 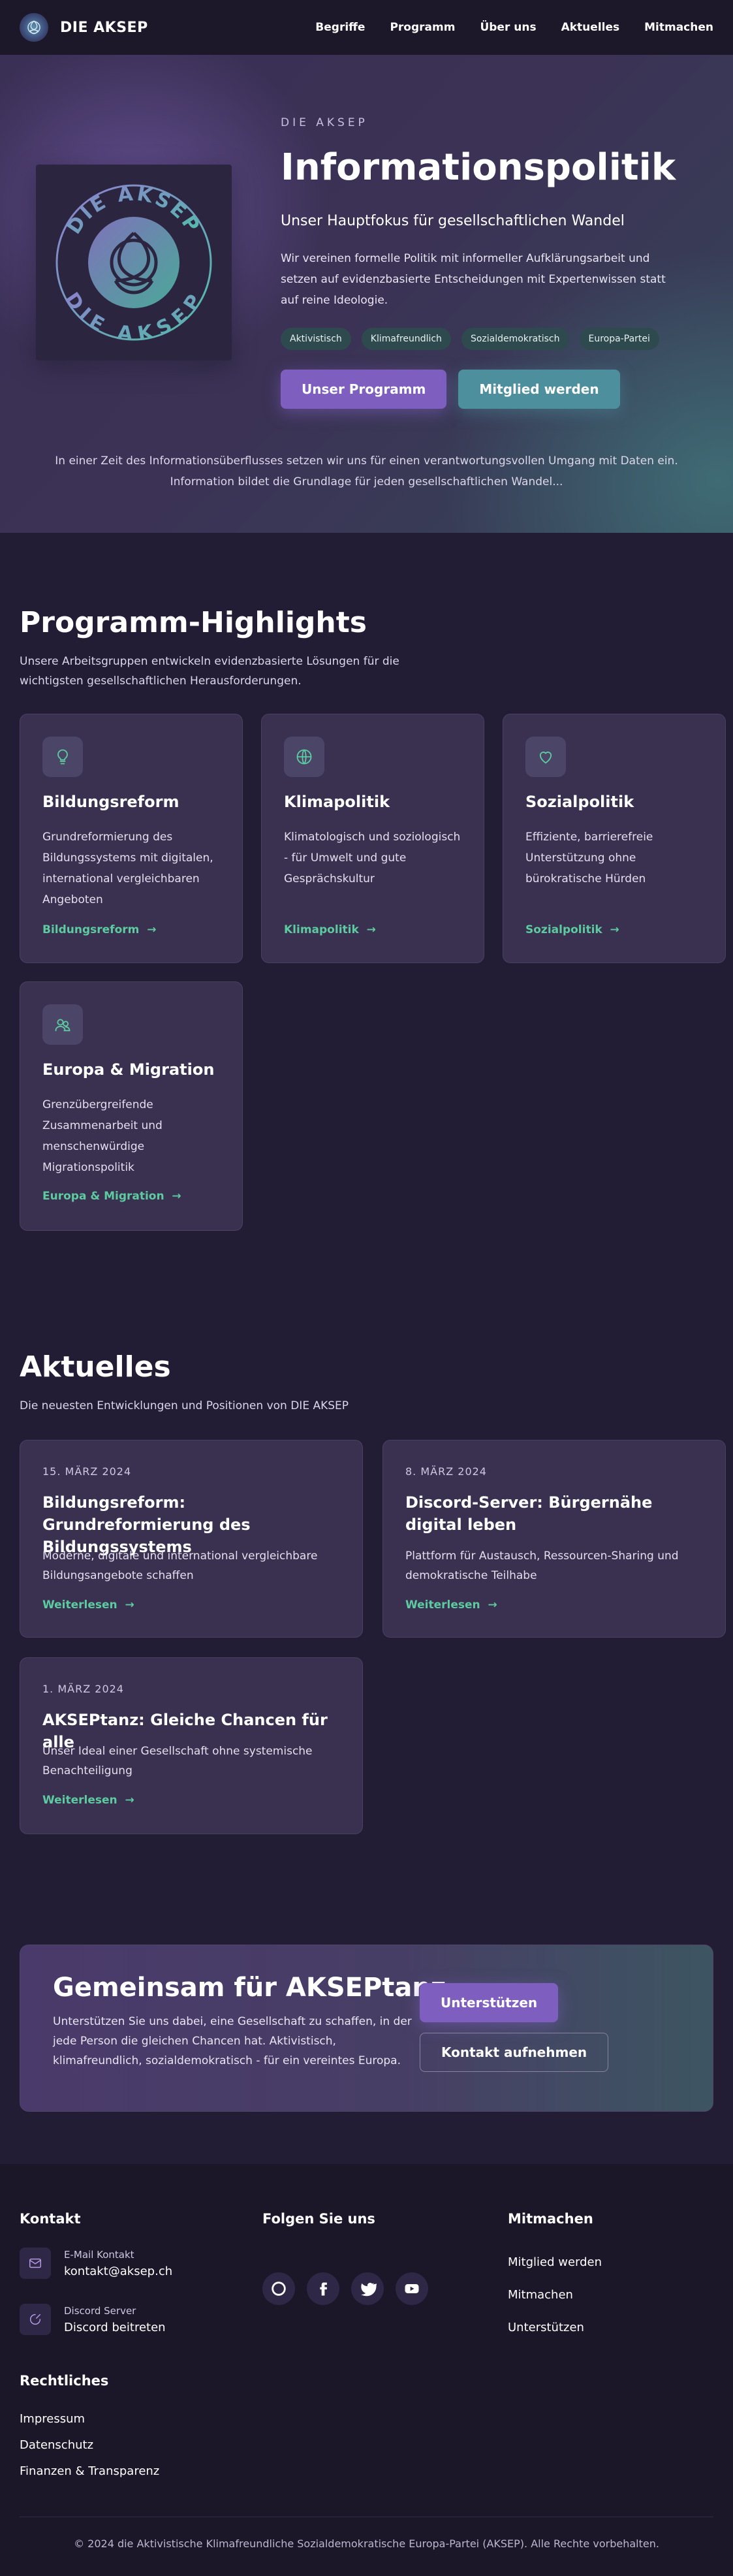 What do you see at coordinates (95, 1367) in the screenshot?
I see `news-title: Aktuelles` at bounding box center [95, 1367].